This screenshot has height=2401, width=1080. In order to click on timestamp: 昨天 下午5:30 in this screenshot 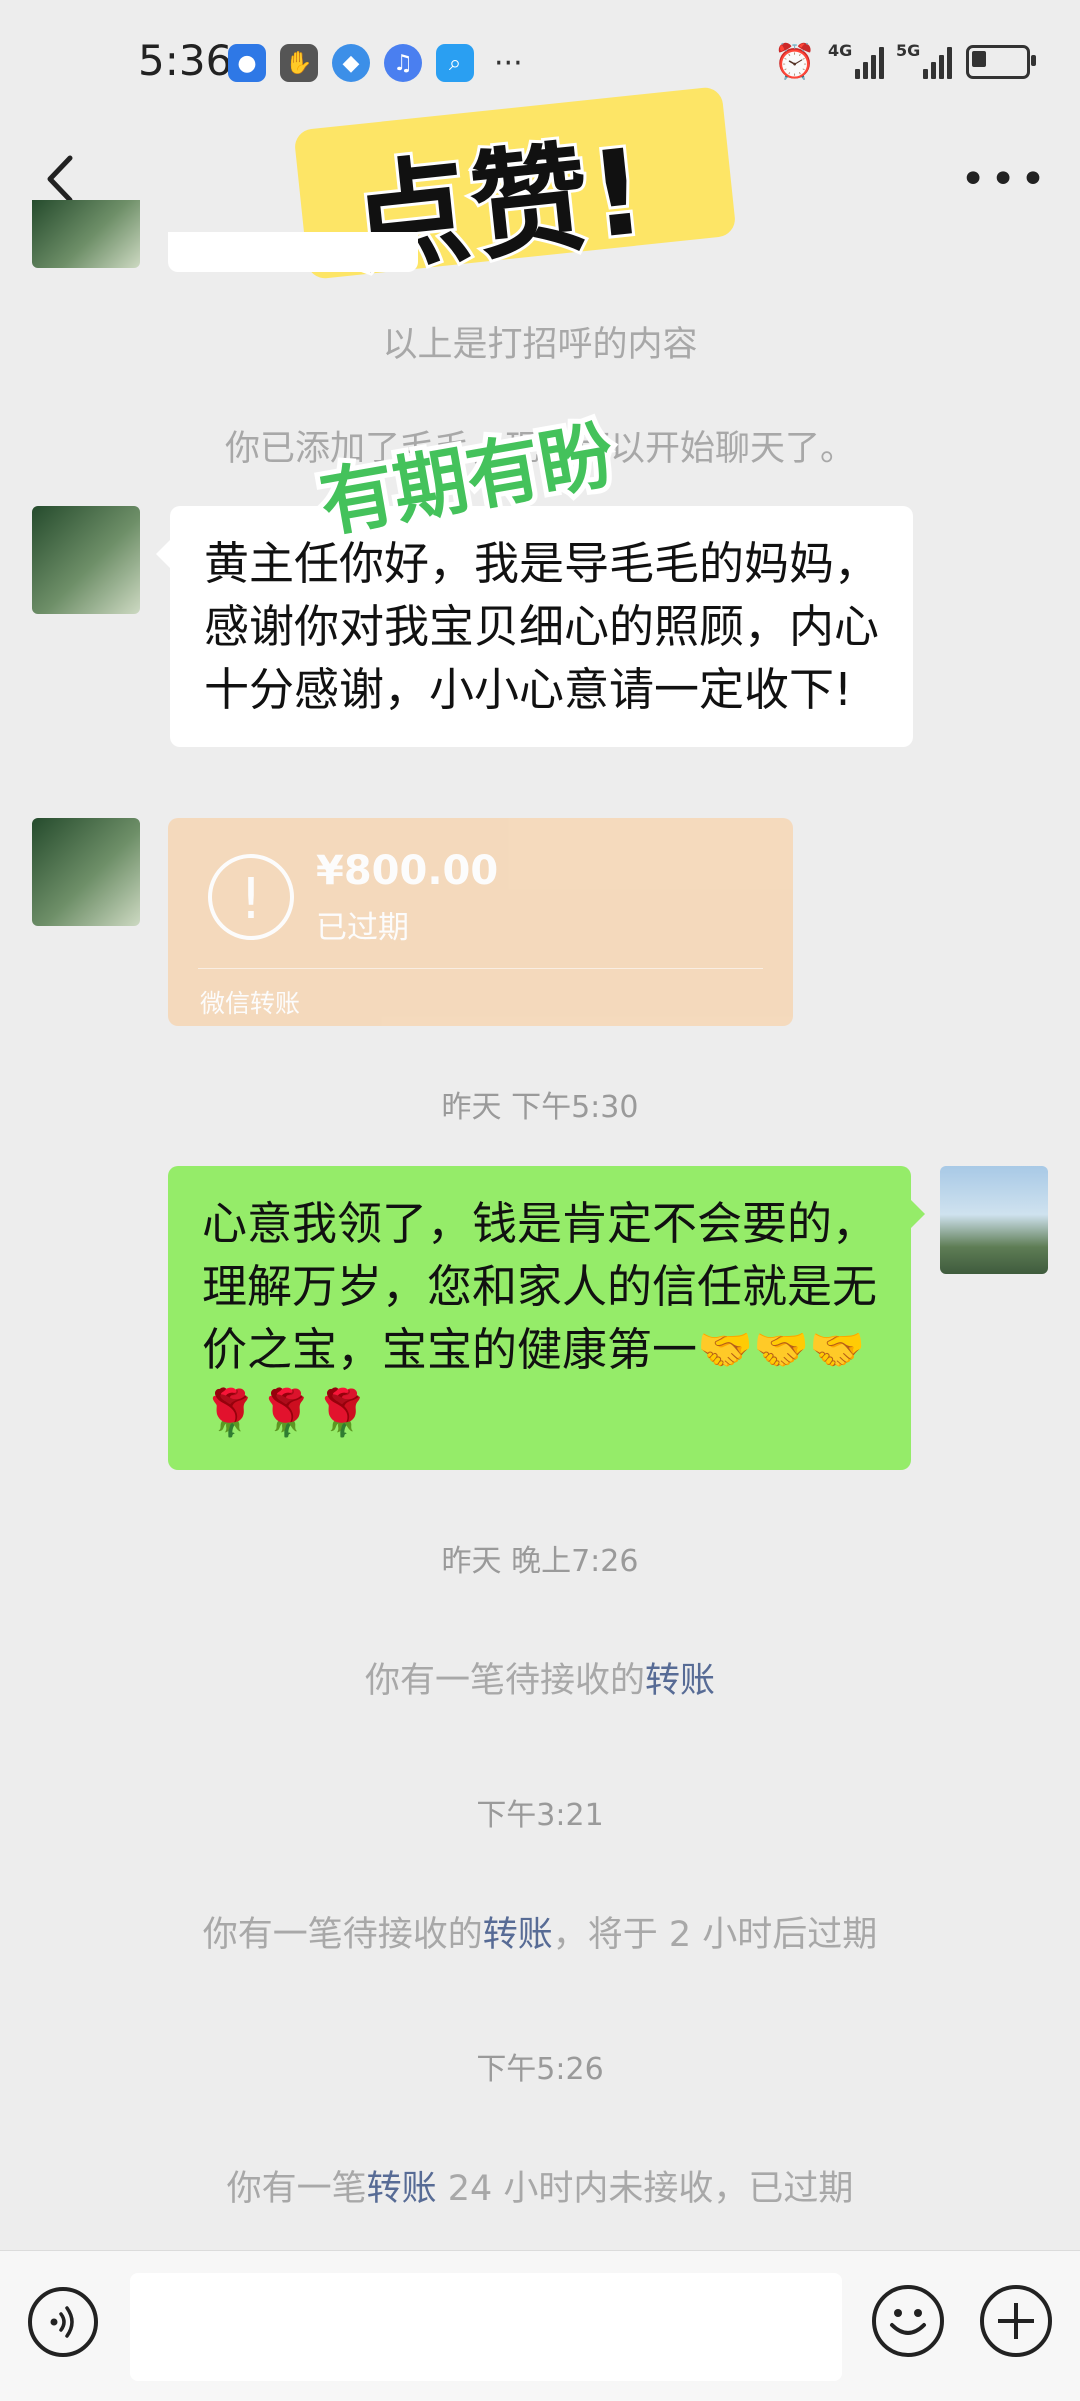, I will do `click(540, 1107)`.